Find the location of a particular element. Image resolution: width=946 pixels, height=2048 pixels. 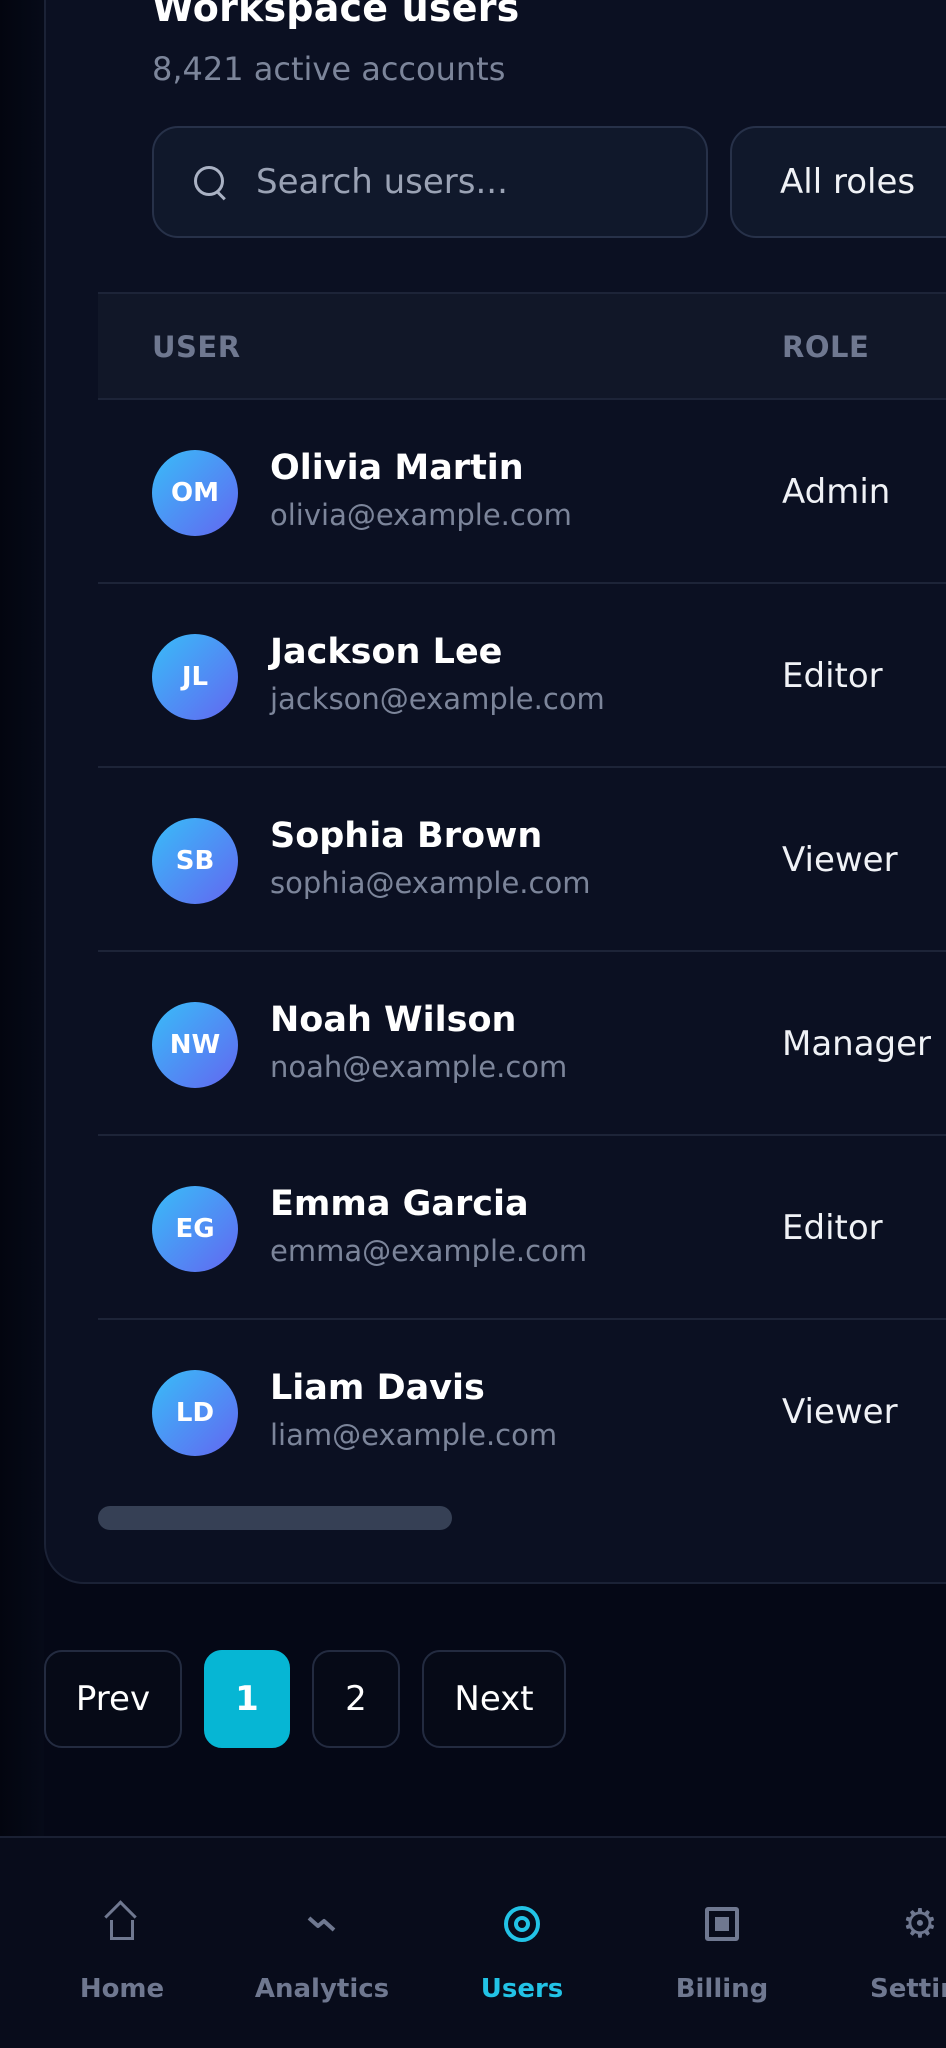

user-name: Olivia Martin is located at coordinates (397, 468).